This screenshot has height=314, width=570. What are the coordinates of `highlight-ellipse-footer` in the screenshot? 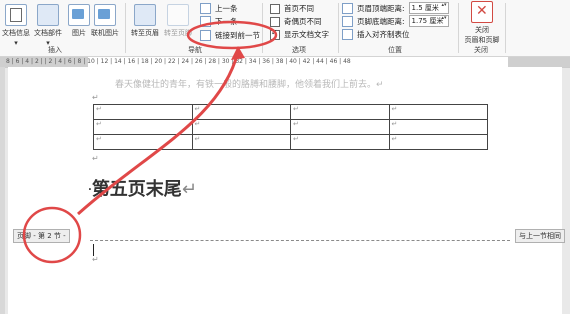 It's located at (52, 235).